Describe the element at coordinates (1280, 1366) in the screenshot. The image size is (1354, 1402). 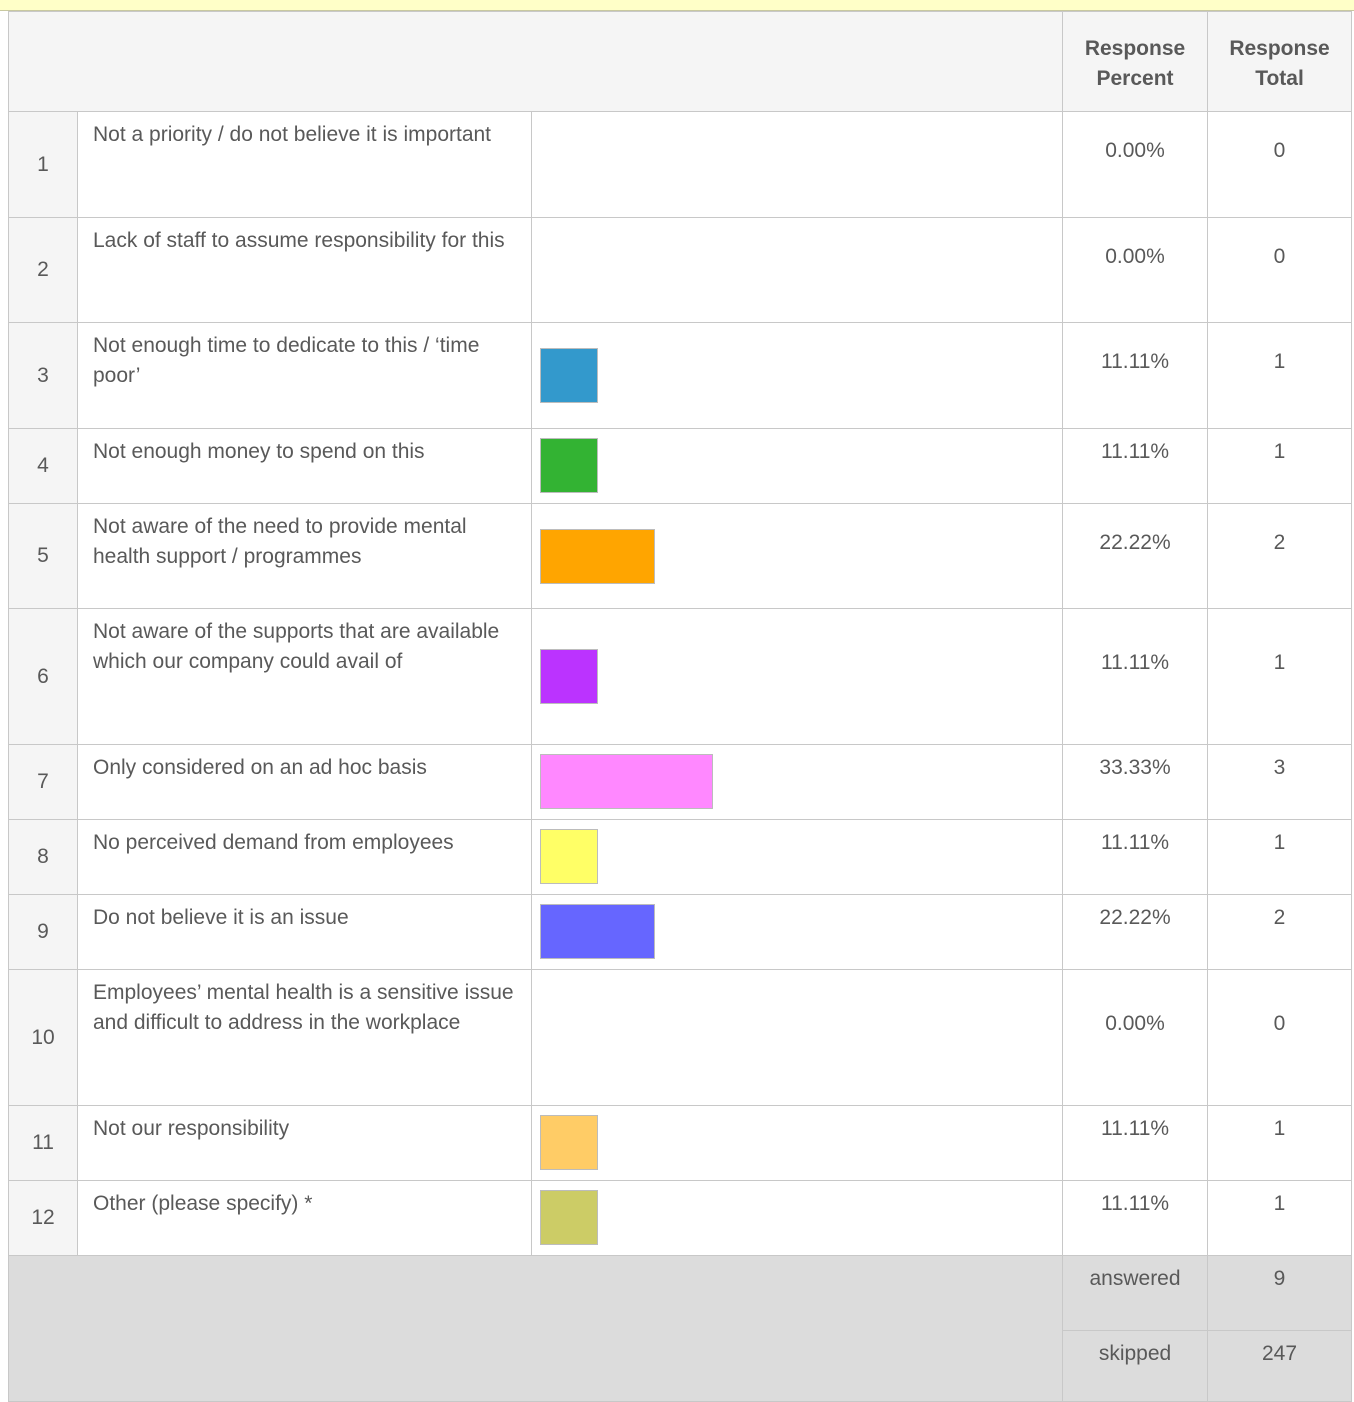
I see `skipped-value: 247` at that location.